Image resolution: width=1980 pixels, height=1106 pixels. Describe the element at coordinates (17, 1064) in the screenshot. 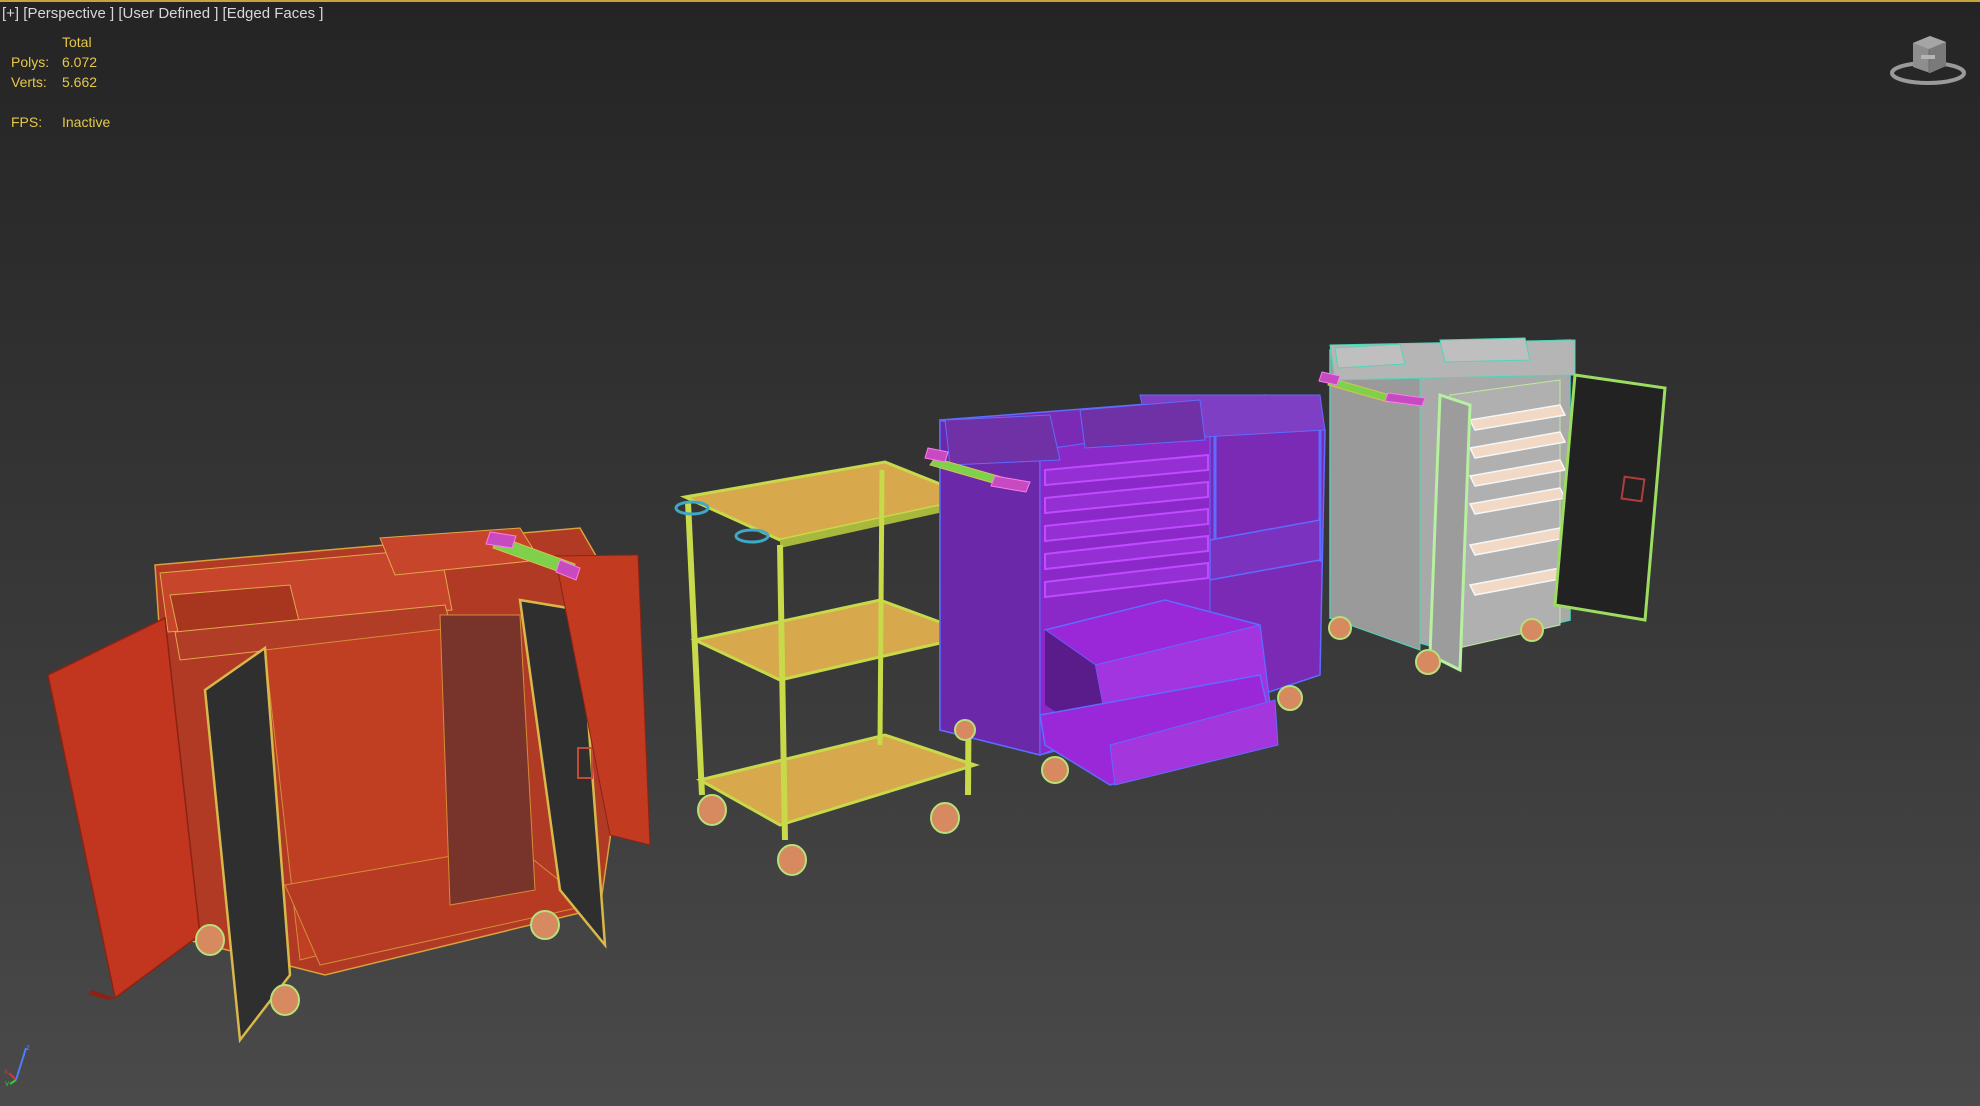

I see `axis-tripod-icon: z x y` at that location.